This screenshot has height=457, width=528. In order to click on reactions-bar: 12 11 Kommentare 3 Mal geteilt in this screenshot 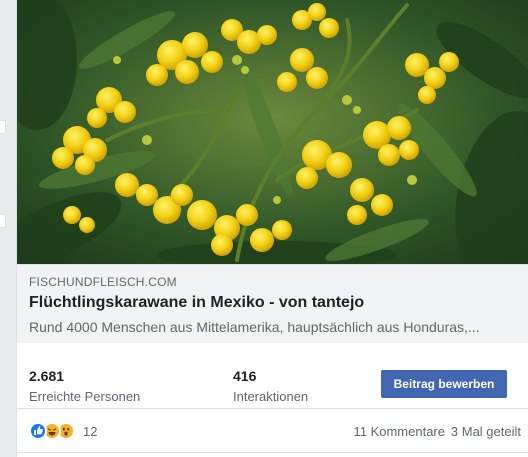, I will do `click(272, 432)`.